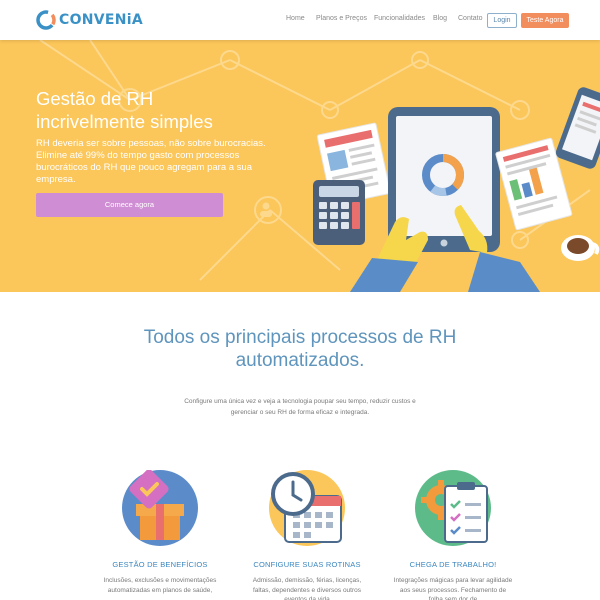 The image size is (600, 600). I want to click on coffee-cup-icon, so click(580, 248).